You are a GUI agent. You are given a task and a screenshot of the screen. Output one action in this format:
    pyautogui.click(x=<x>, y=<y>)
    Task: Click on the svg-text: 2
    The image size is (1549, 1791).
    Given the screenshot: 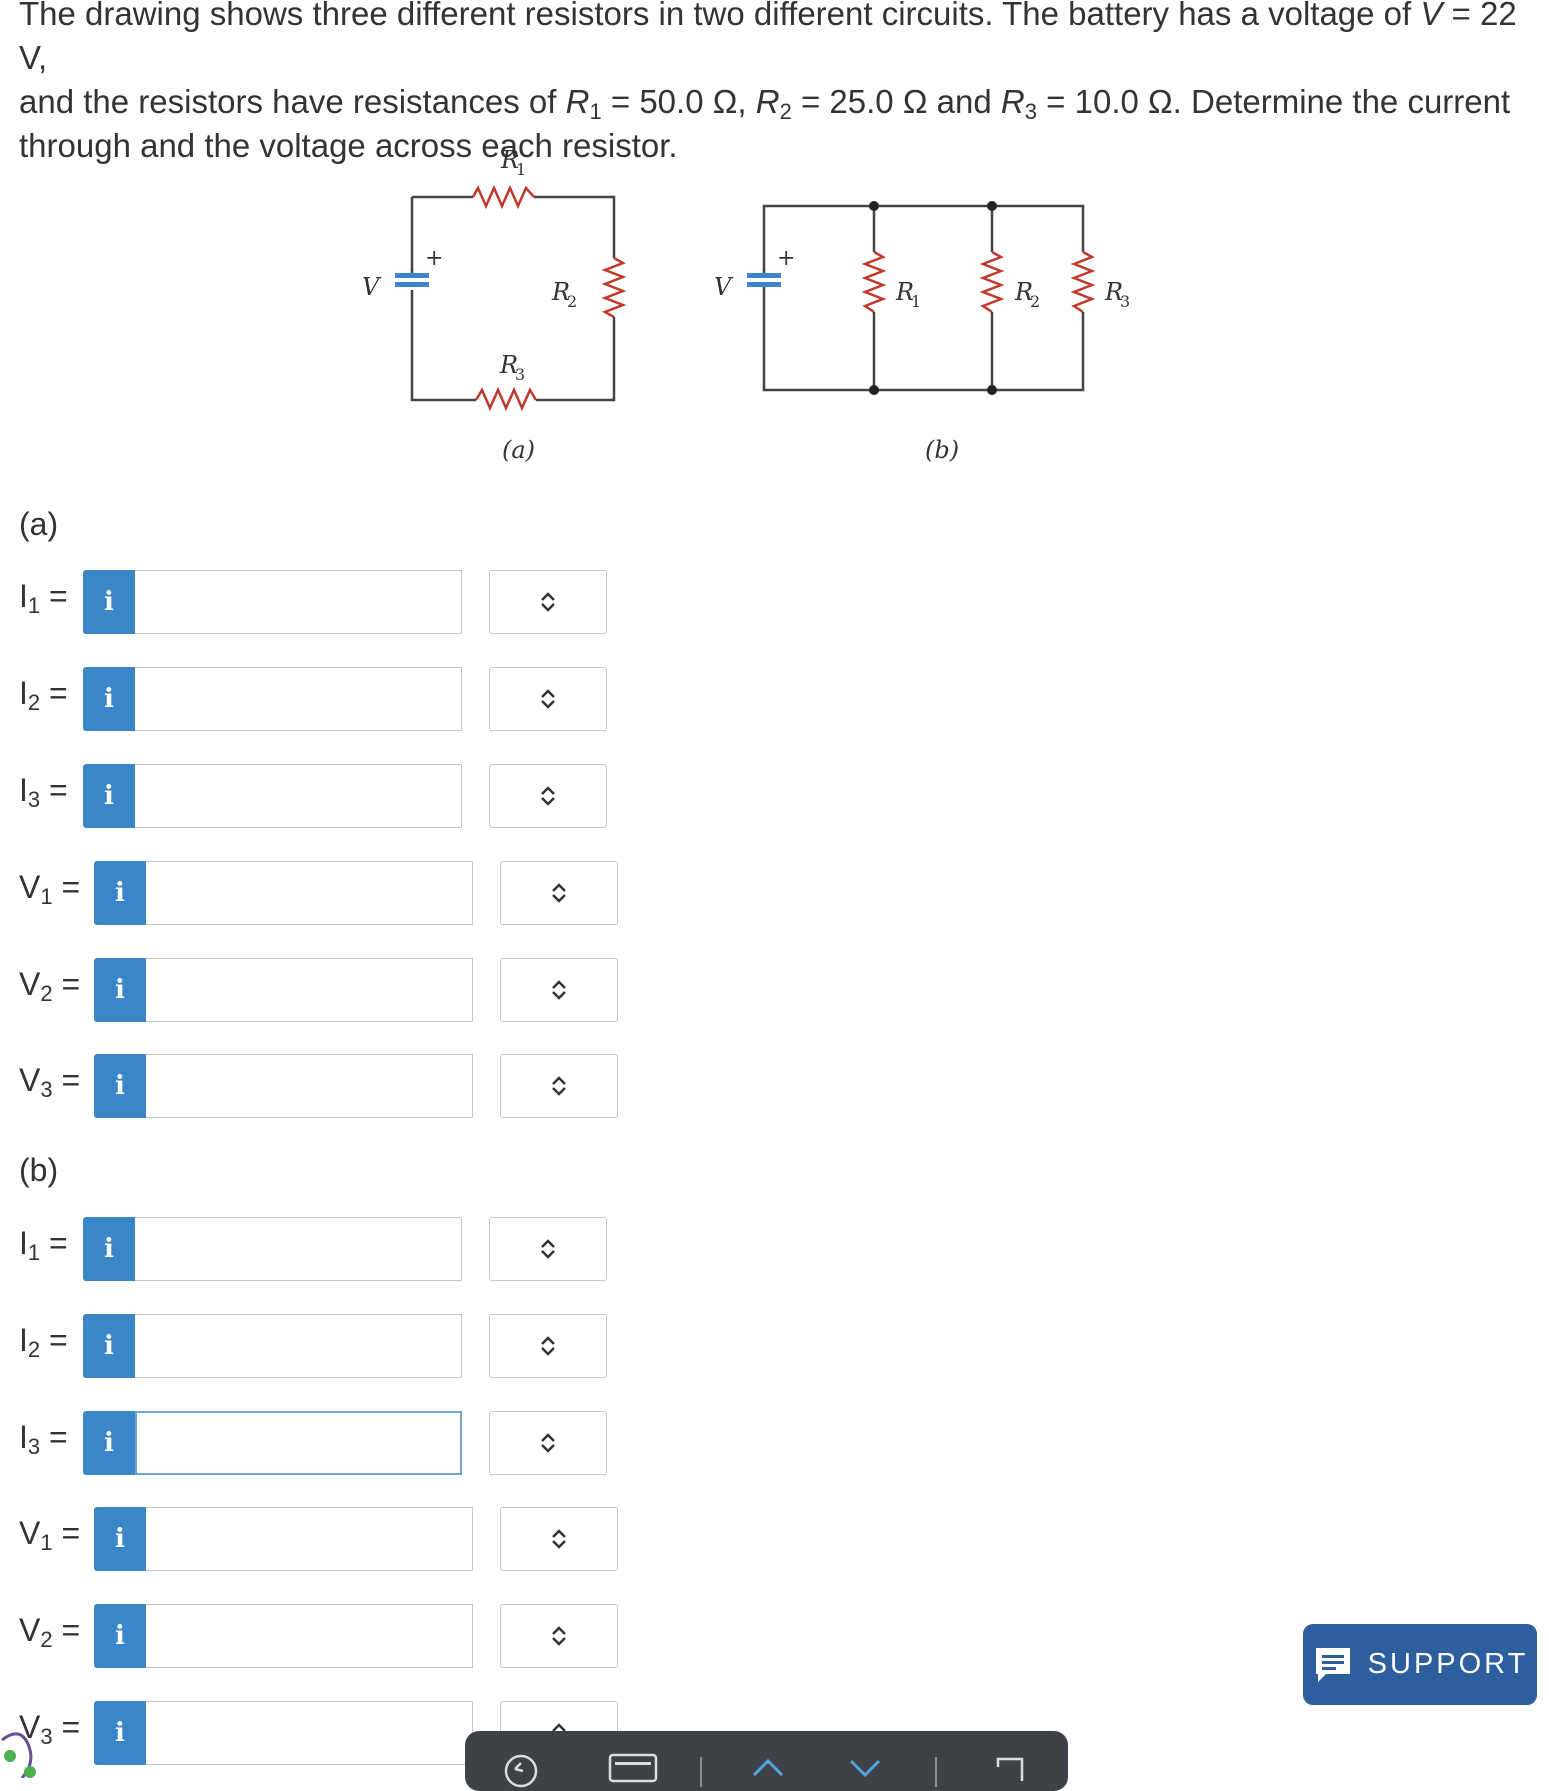 What is the action you would take?
    pyautogui.click(x=572, y=301)
    